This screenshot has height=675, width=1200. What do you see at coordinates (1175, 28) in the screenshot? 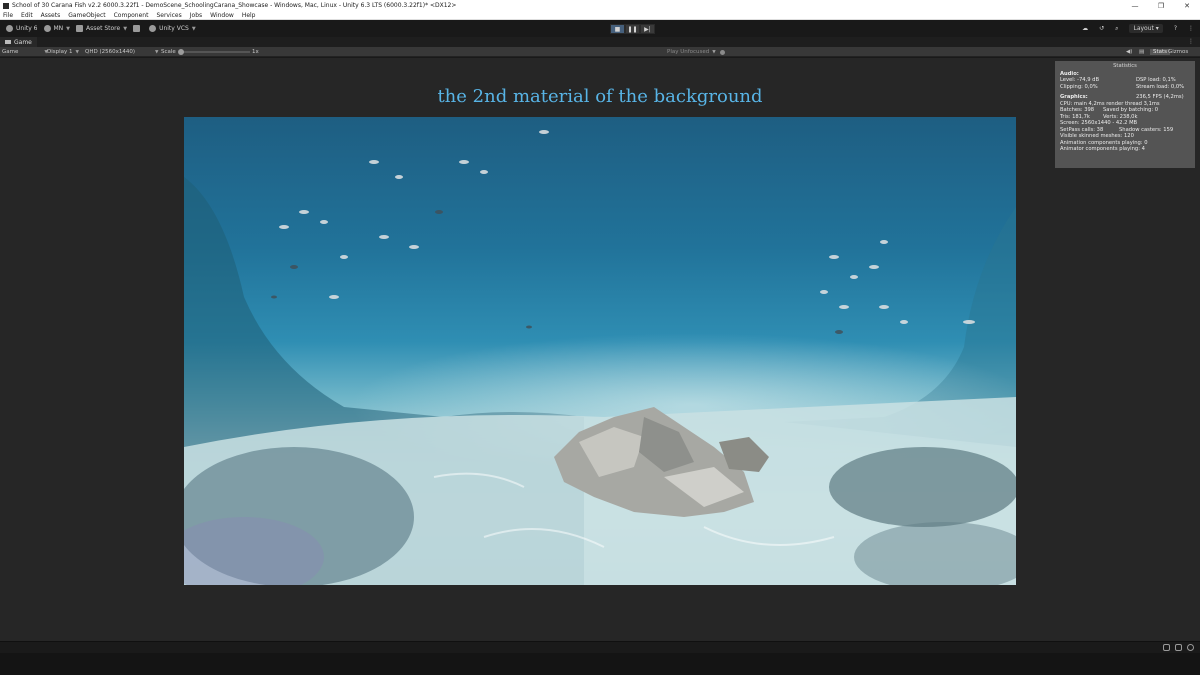
I see `help-icon: ?` at bounding box center [1175, 28].